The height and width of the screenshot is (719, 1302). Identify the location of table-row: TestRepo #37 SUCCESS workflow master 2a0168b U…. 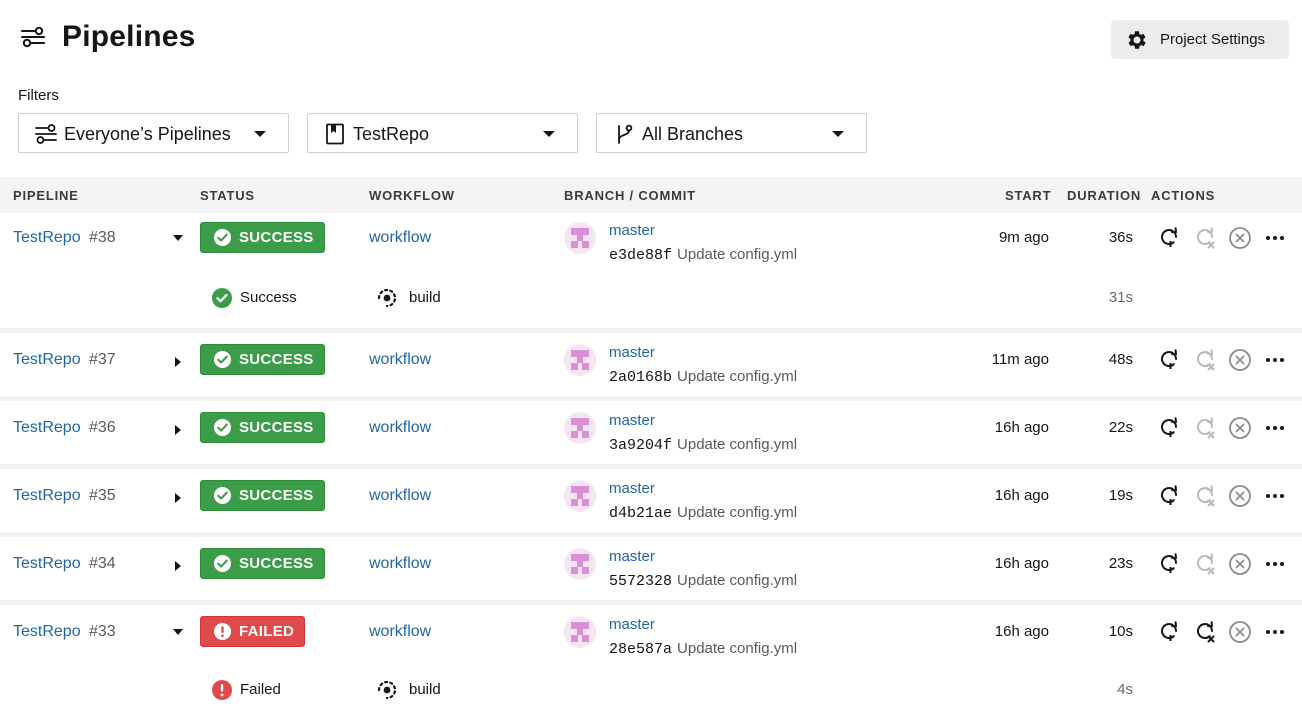
(651, 365).